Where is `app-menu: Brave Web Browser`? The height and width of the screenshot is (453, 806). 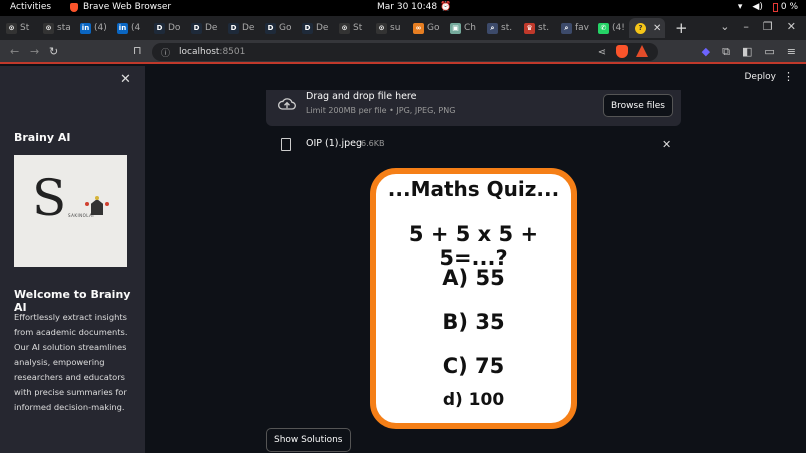 app-menu: Brave Web Browser is located at coordinates (120, 7).